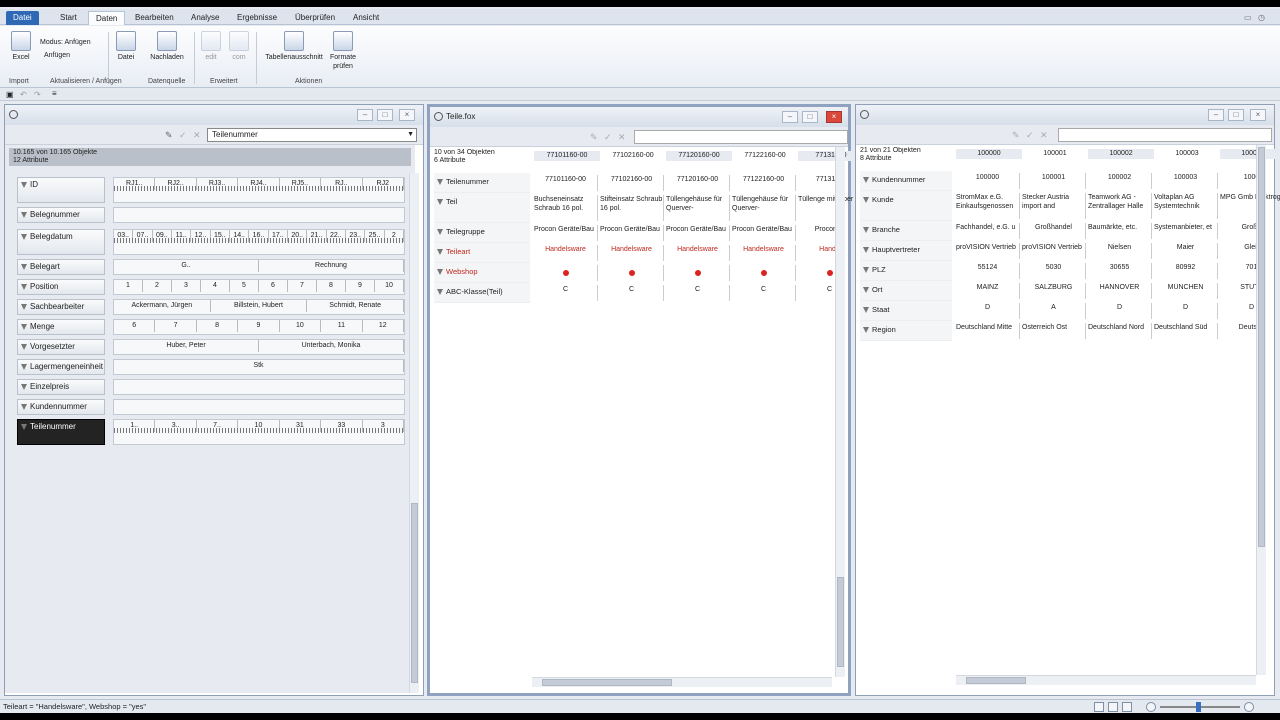  What do you see at coordinates (37, 94) in the screenshot?
I see `redo-icon: ↷` at bounding box center [37, 94].